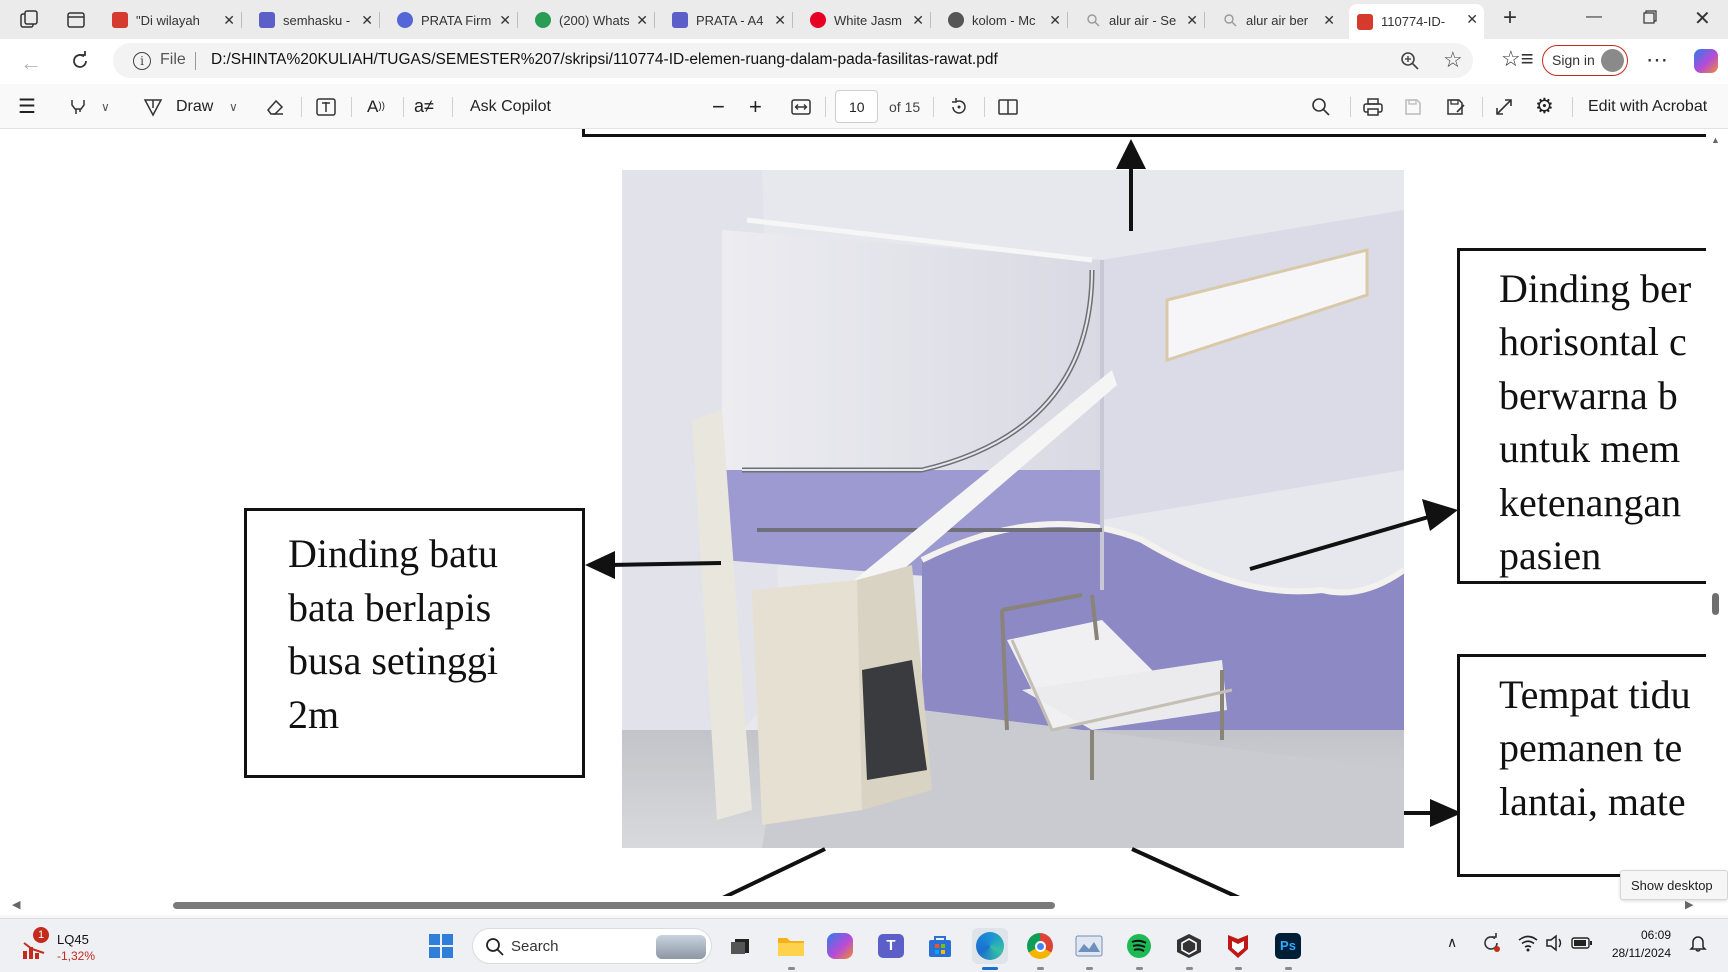 This screenshot has height=972, width=1728. Describe the element at coordinates (510, 106) in the screenshot. I see `ask-copilot-button: Ask Copilot` at that location.